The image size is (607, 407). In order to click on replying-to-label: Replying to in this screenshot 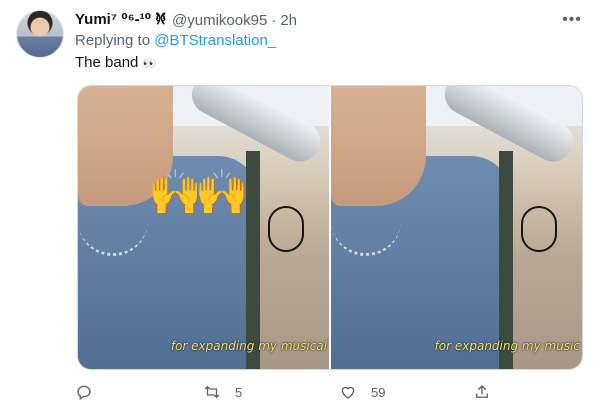, I will do `click(113, 40)`.